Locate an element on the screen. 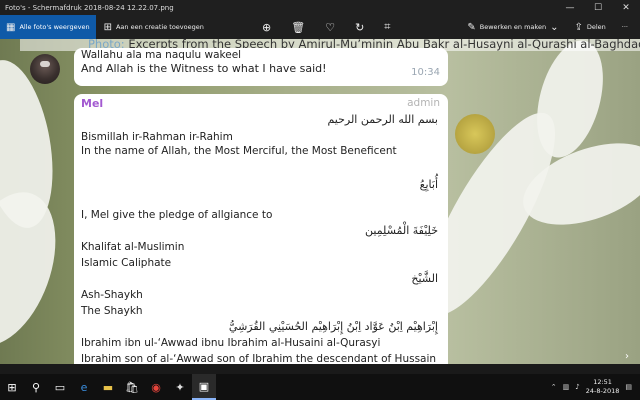  message-line: Ash-Shaykh is located at coordinates (112, 295).